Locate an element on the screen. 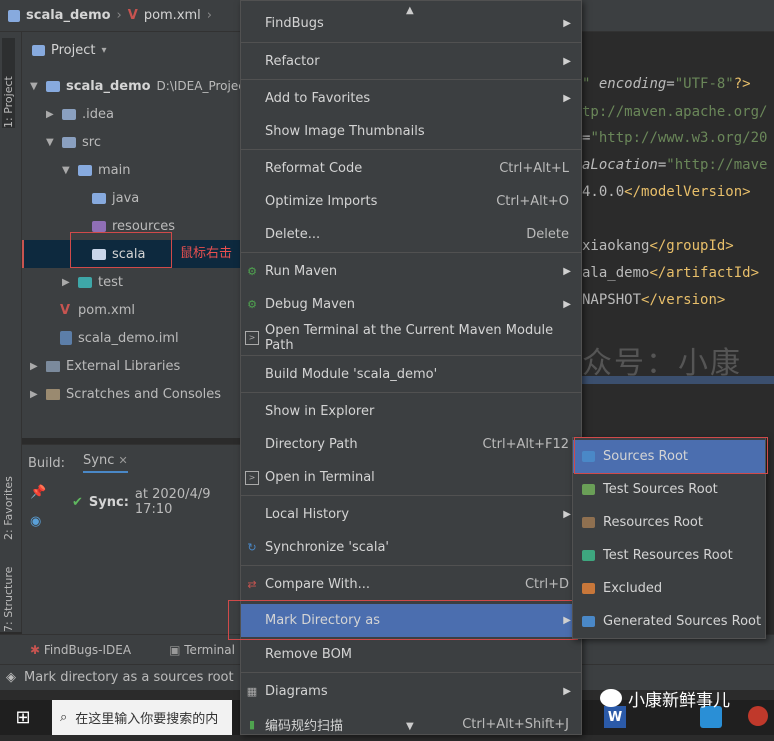 This screenshot has height=741, width=774. tree-item-label: .idea is located at coordinates (98, 114).